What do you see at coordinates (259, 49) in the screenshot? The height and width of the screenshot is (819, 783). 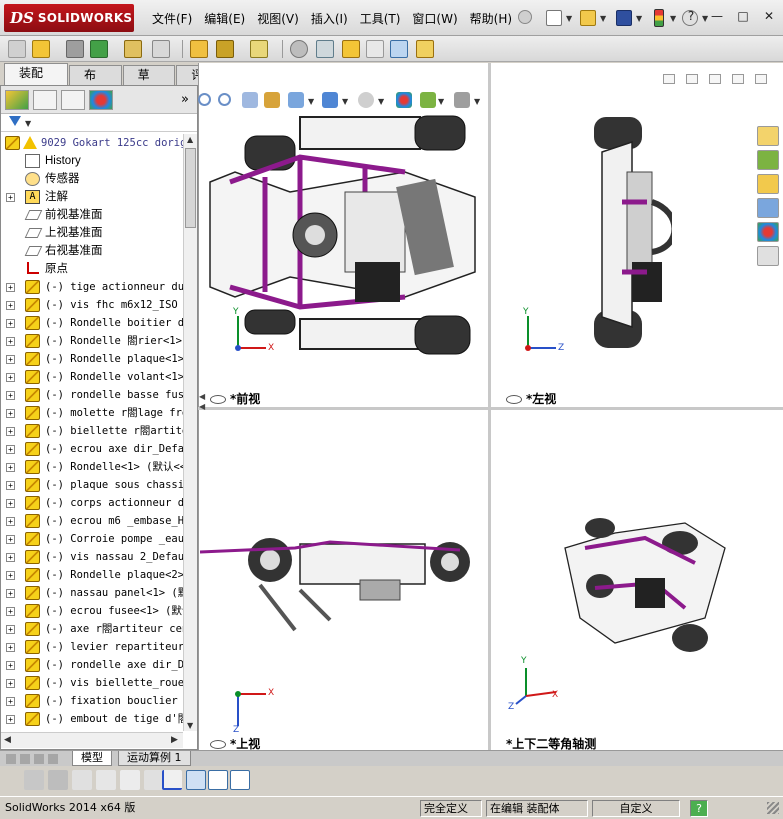 I see `reference-geometry-icon` at bounding box center [259, 49].